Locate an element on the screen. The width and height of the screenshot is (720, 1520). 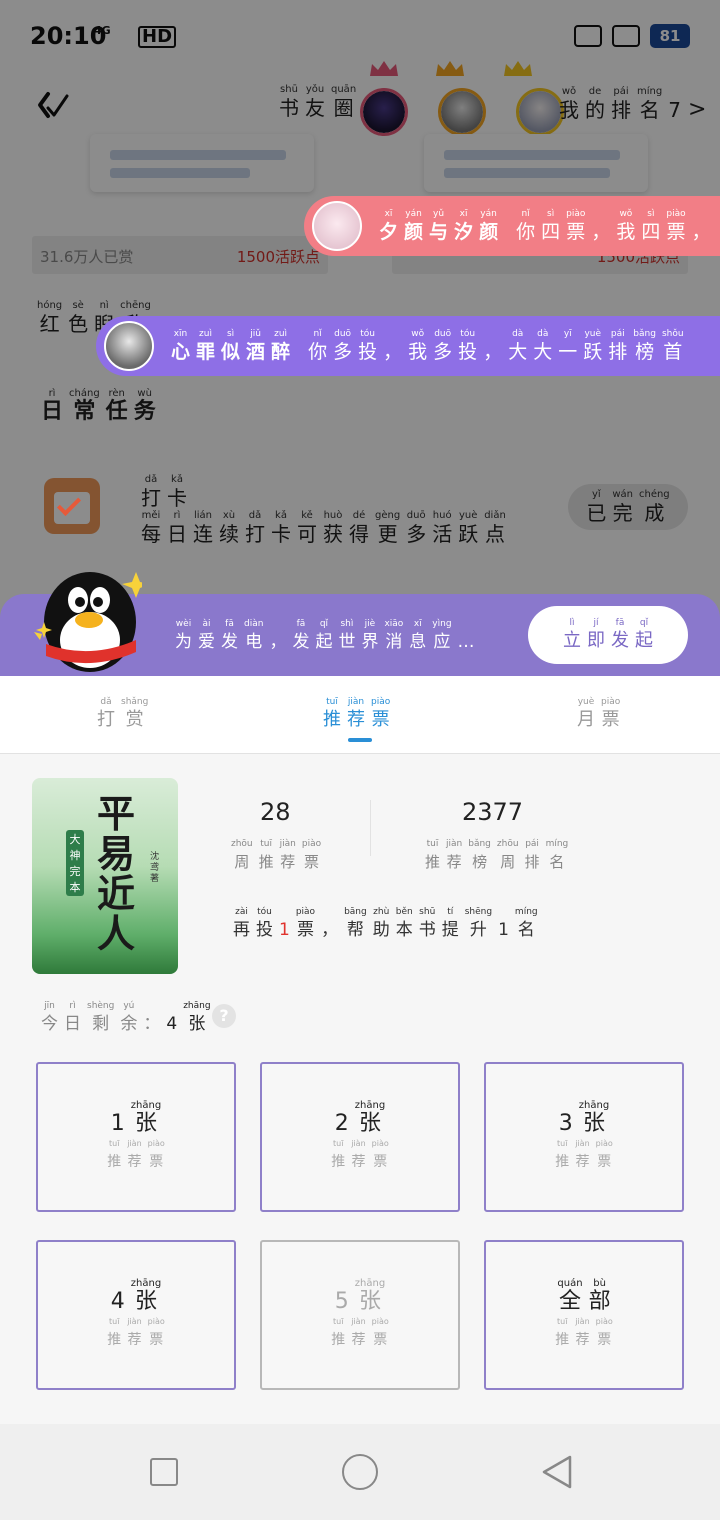
ruby-char: xī 夕 is located at coordinates (389, 226).